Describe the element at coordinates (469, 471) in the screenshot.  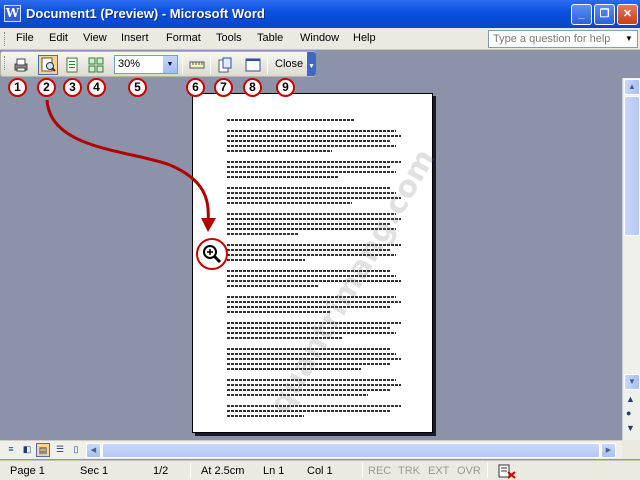
I see `status-ovr: OVR` at that location.